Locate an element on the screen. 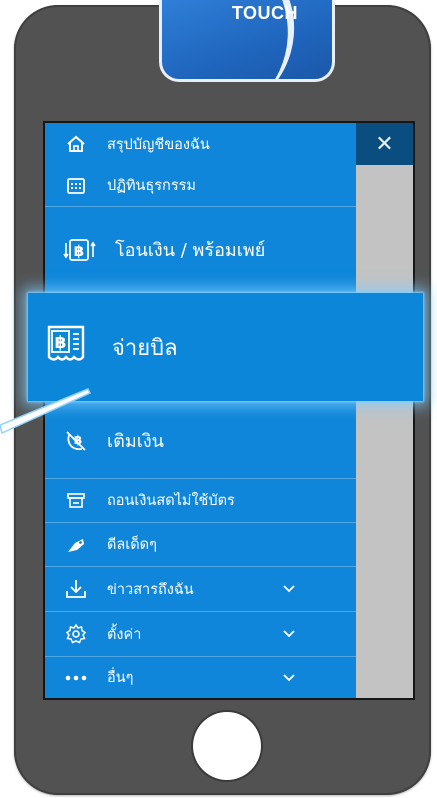 The height and width of the screenshot is (798, 437). close-button: ✕ is located at coordinates (384, 144).